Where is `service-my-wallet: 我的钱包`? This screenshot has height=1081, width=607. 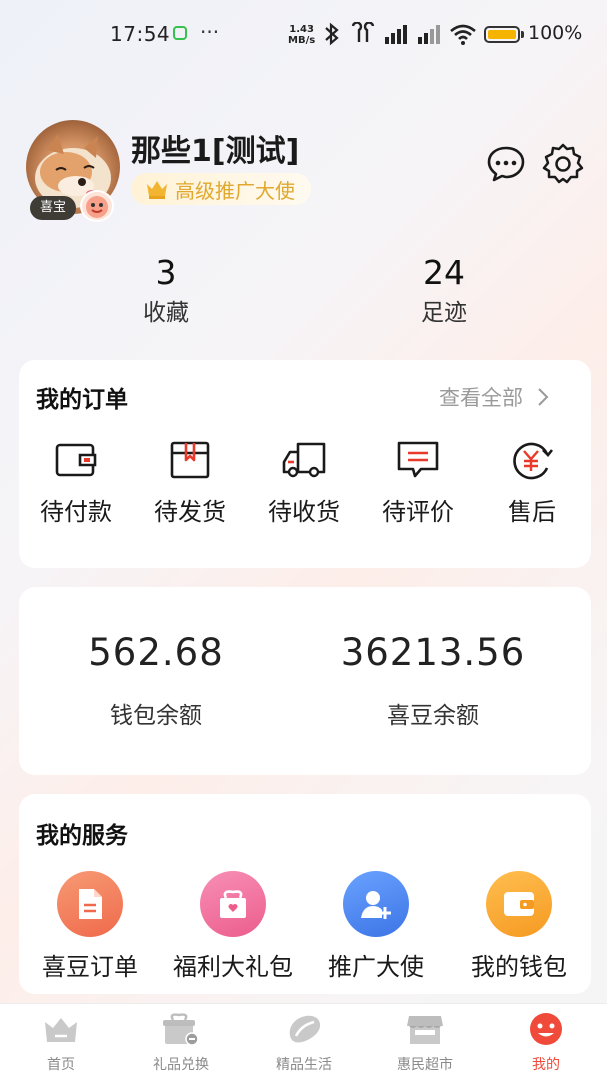
service-my-wallet: 我的钱包 is located at coordinates (519, 926).